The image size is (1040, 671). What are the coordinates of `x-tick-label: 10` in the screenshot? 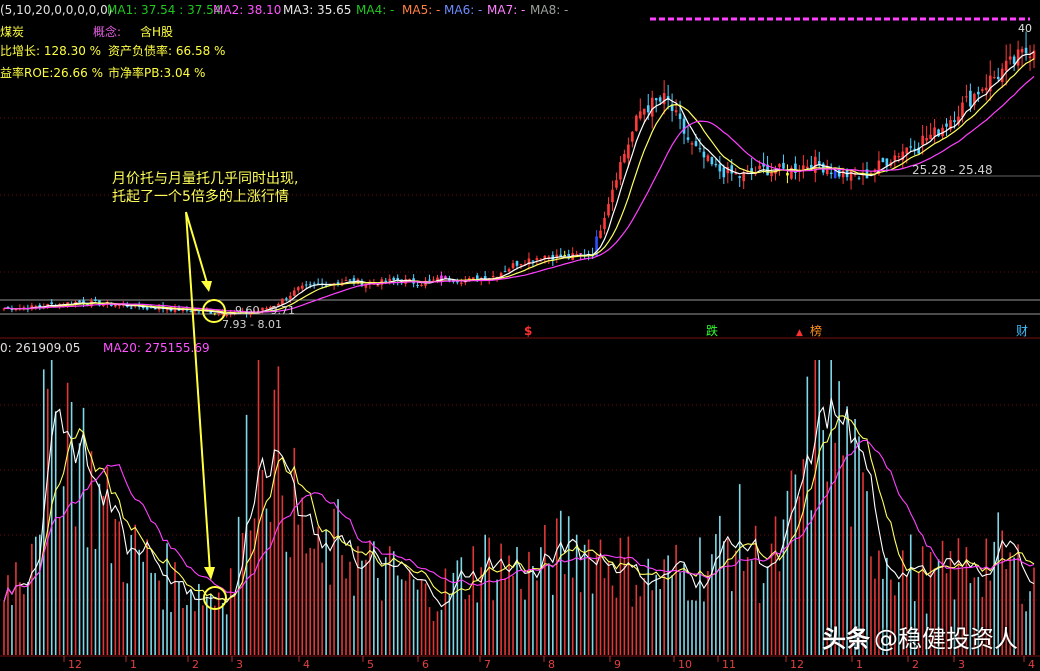 It's located at (685, 664).